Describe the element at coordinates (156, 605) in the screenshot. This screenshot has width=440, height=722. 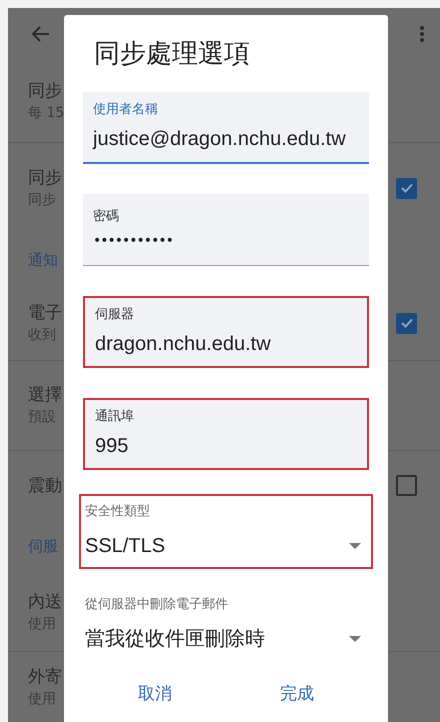
I see `field-label: 從伺服器中刪除電子郵件` at that location.